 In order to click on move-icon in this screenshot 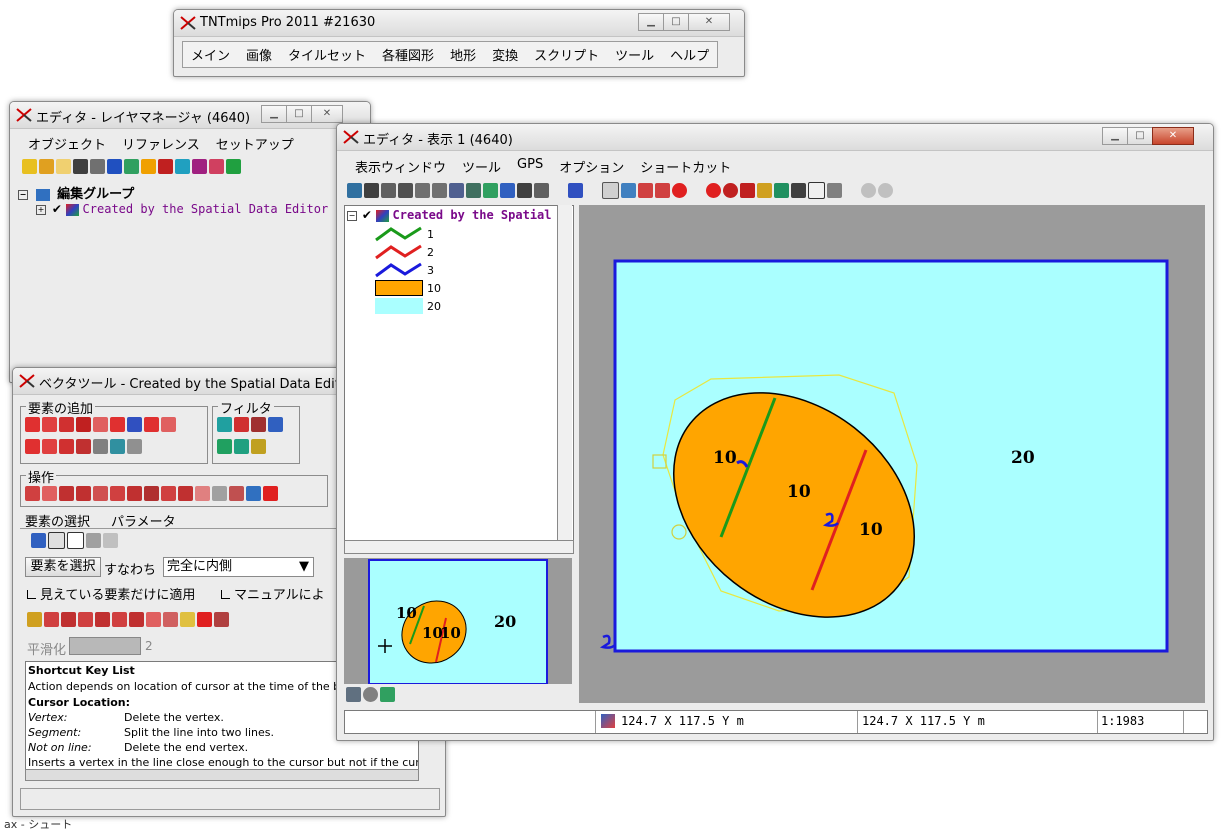, I will do `click(168, 493)`.